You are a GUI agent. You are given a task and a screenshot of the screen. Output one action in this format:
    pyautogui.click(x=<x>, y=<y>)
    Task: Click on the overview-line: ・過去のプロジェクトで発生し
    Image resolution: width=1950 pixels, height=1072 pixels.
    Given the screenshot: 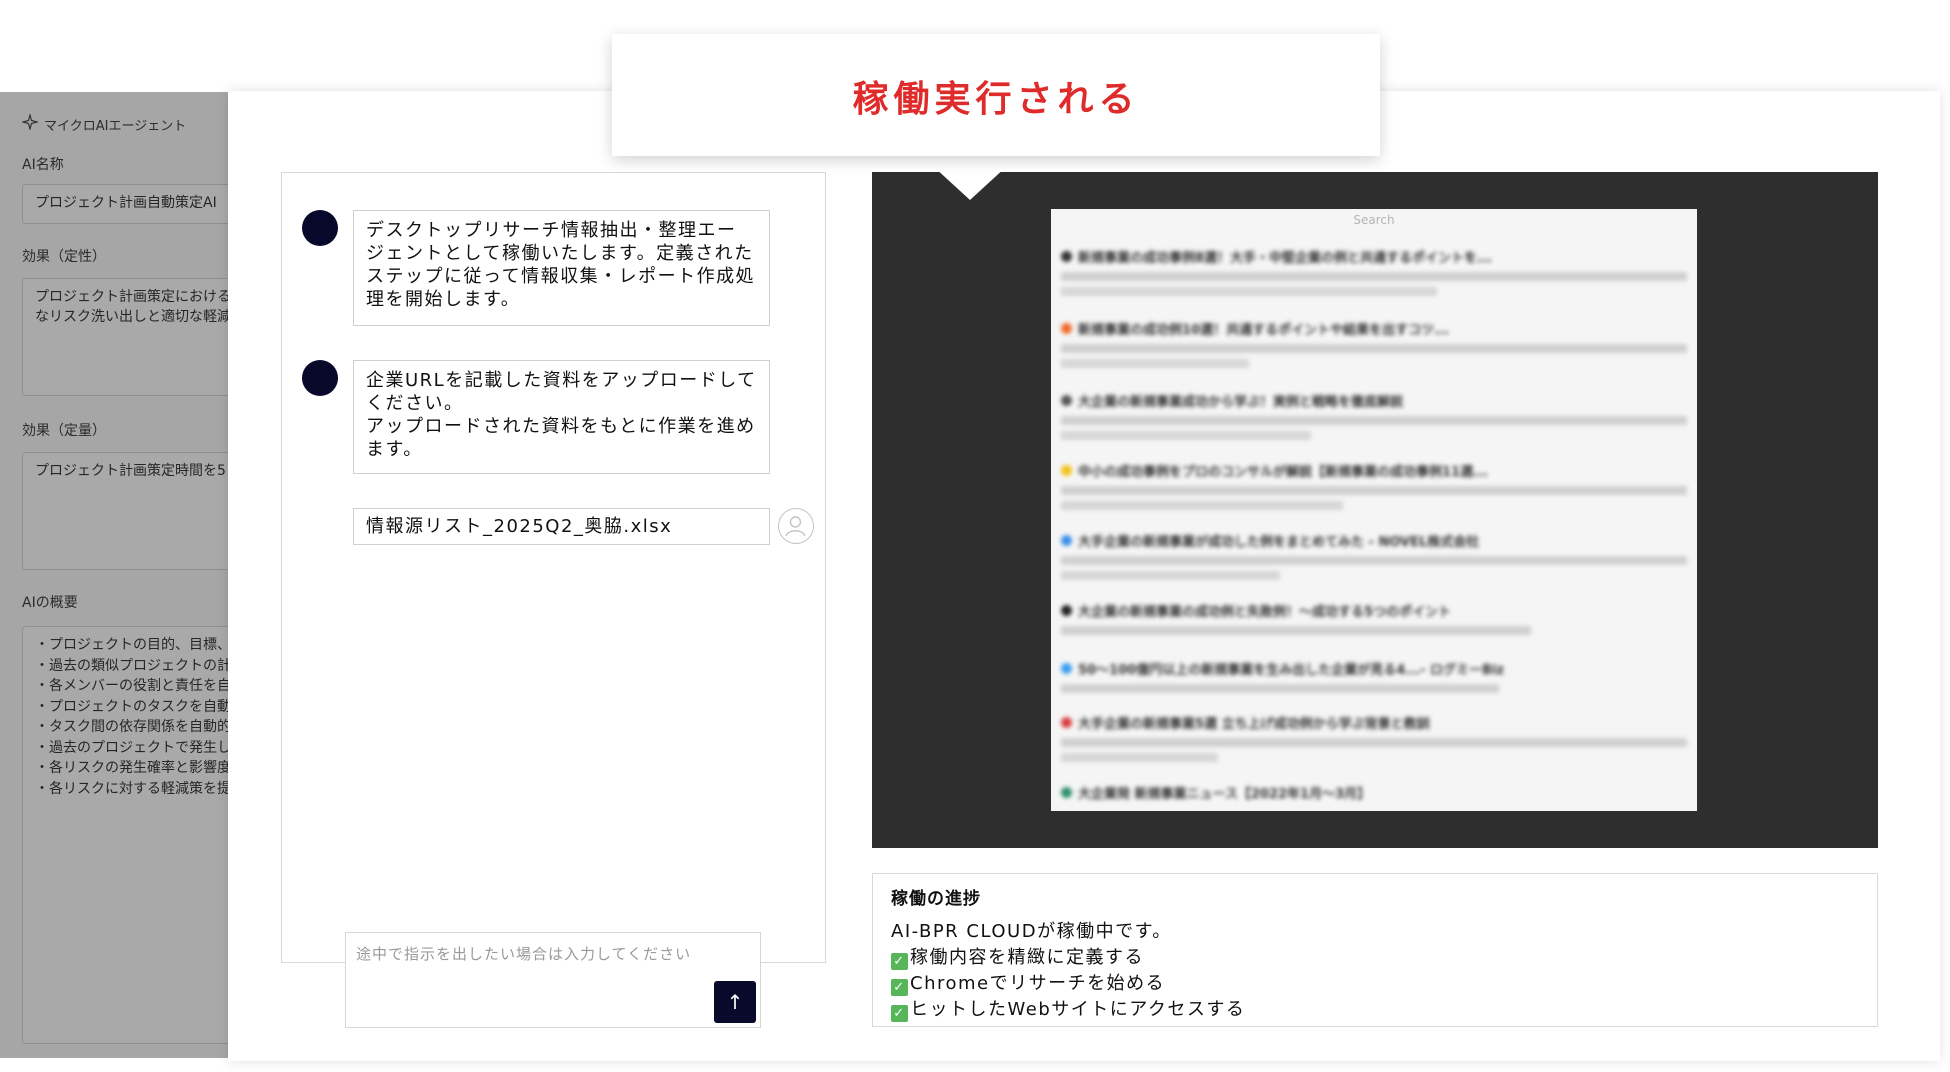 What is the action you would take?
    pyautogui.click(x=132, y=747)
    